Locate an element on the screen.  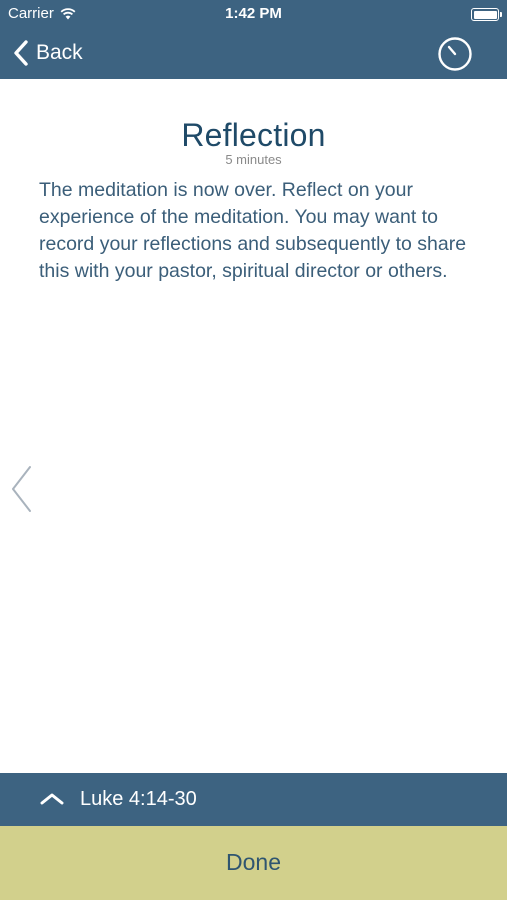
status-time: 1:42 PM is located at coordinates (253, 13).